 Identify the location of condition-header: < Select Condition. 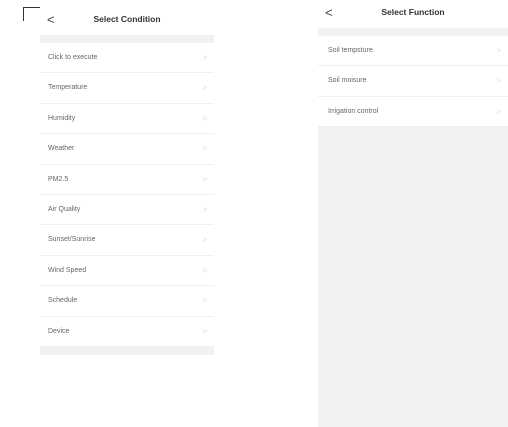
(127, 21).